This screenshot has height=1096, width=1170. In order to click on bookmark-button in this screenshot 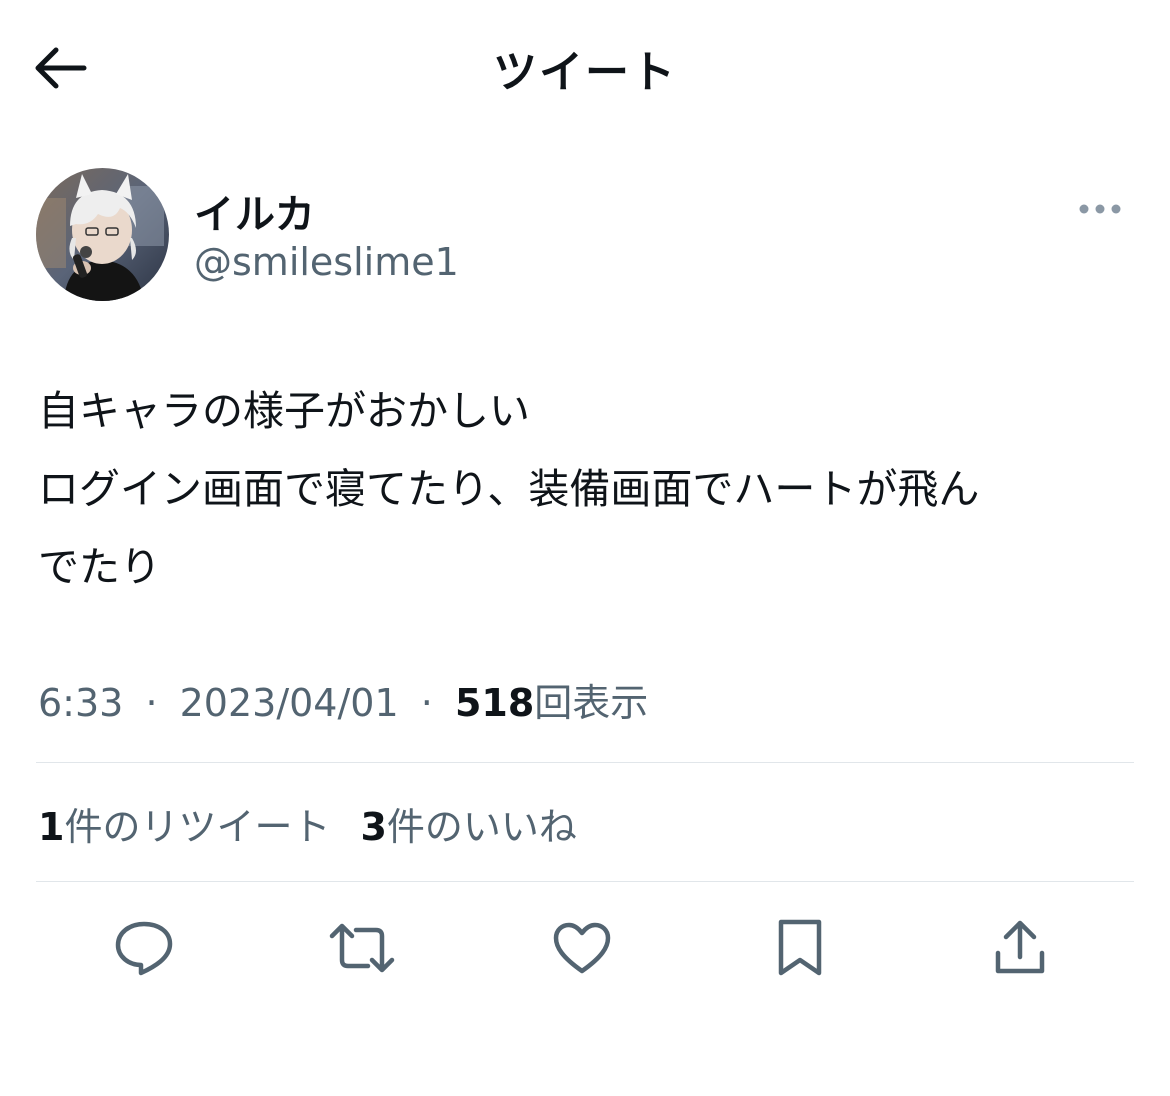, I will do `click(800, 948)`.